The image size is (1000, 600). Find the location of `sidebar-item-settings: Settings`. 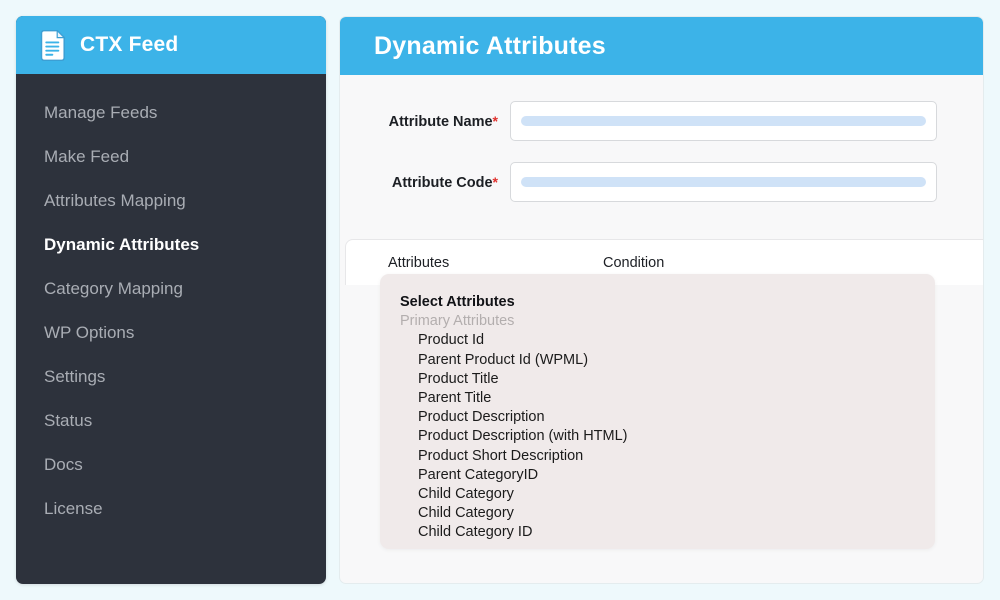

sidebar-item-settings: Settings is located at coordinates (171, 377).